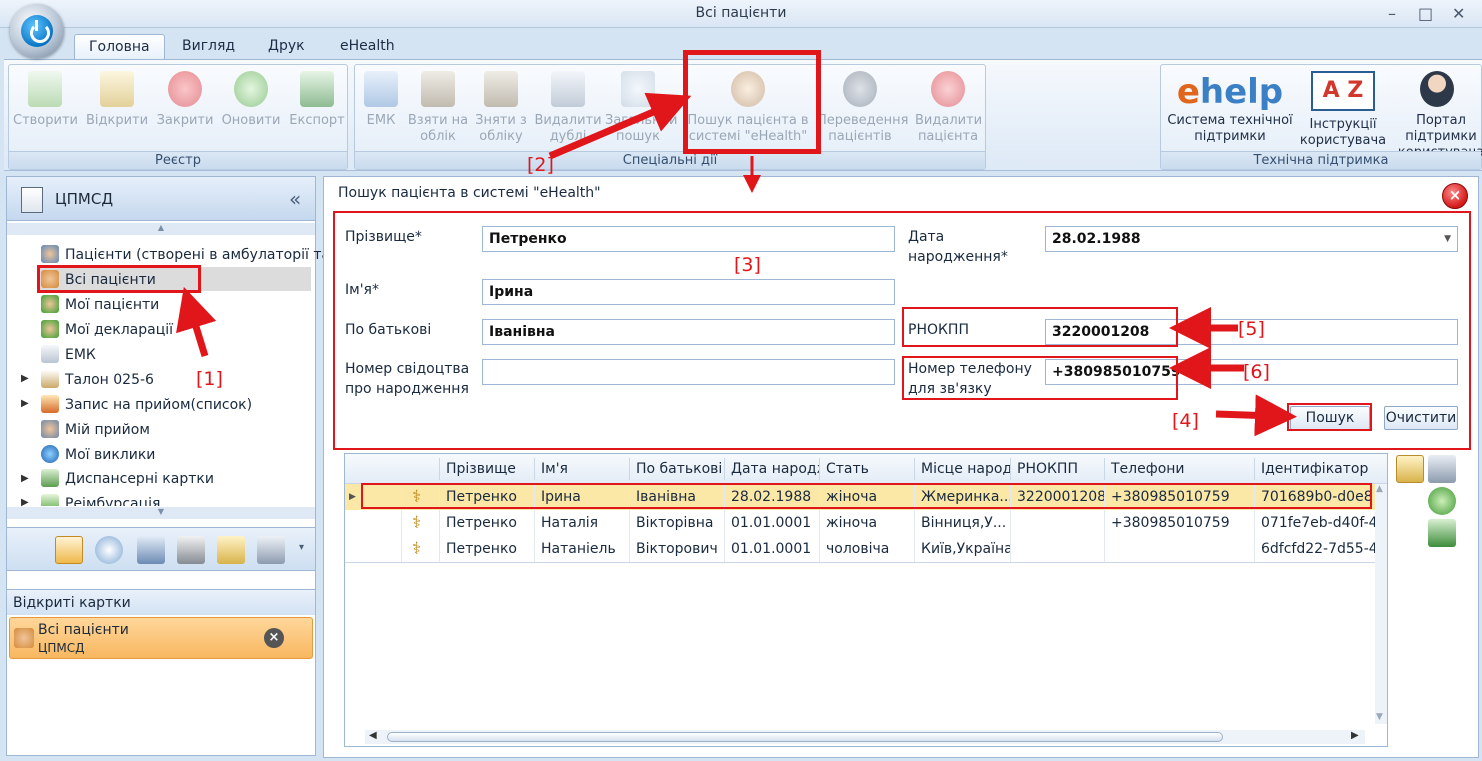 The image size is (1482, 761). Describe the element at coordinates (771, 523) in the screenshot. I see `cell-birth-date: 01.01.0001` at that location.